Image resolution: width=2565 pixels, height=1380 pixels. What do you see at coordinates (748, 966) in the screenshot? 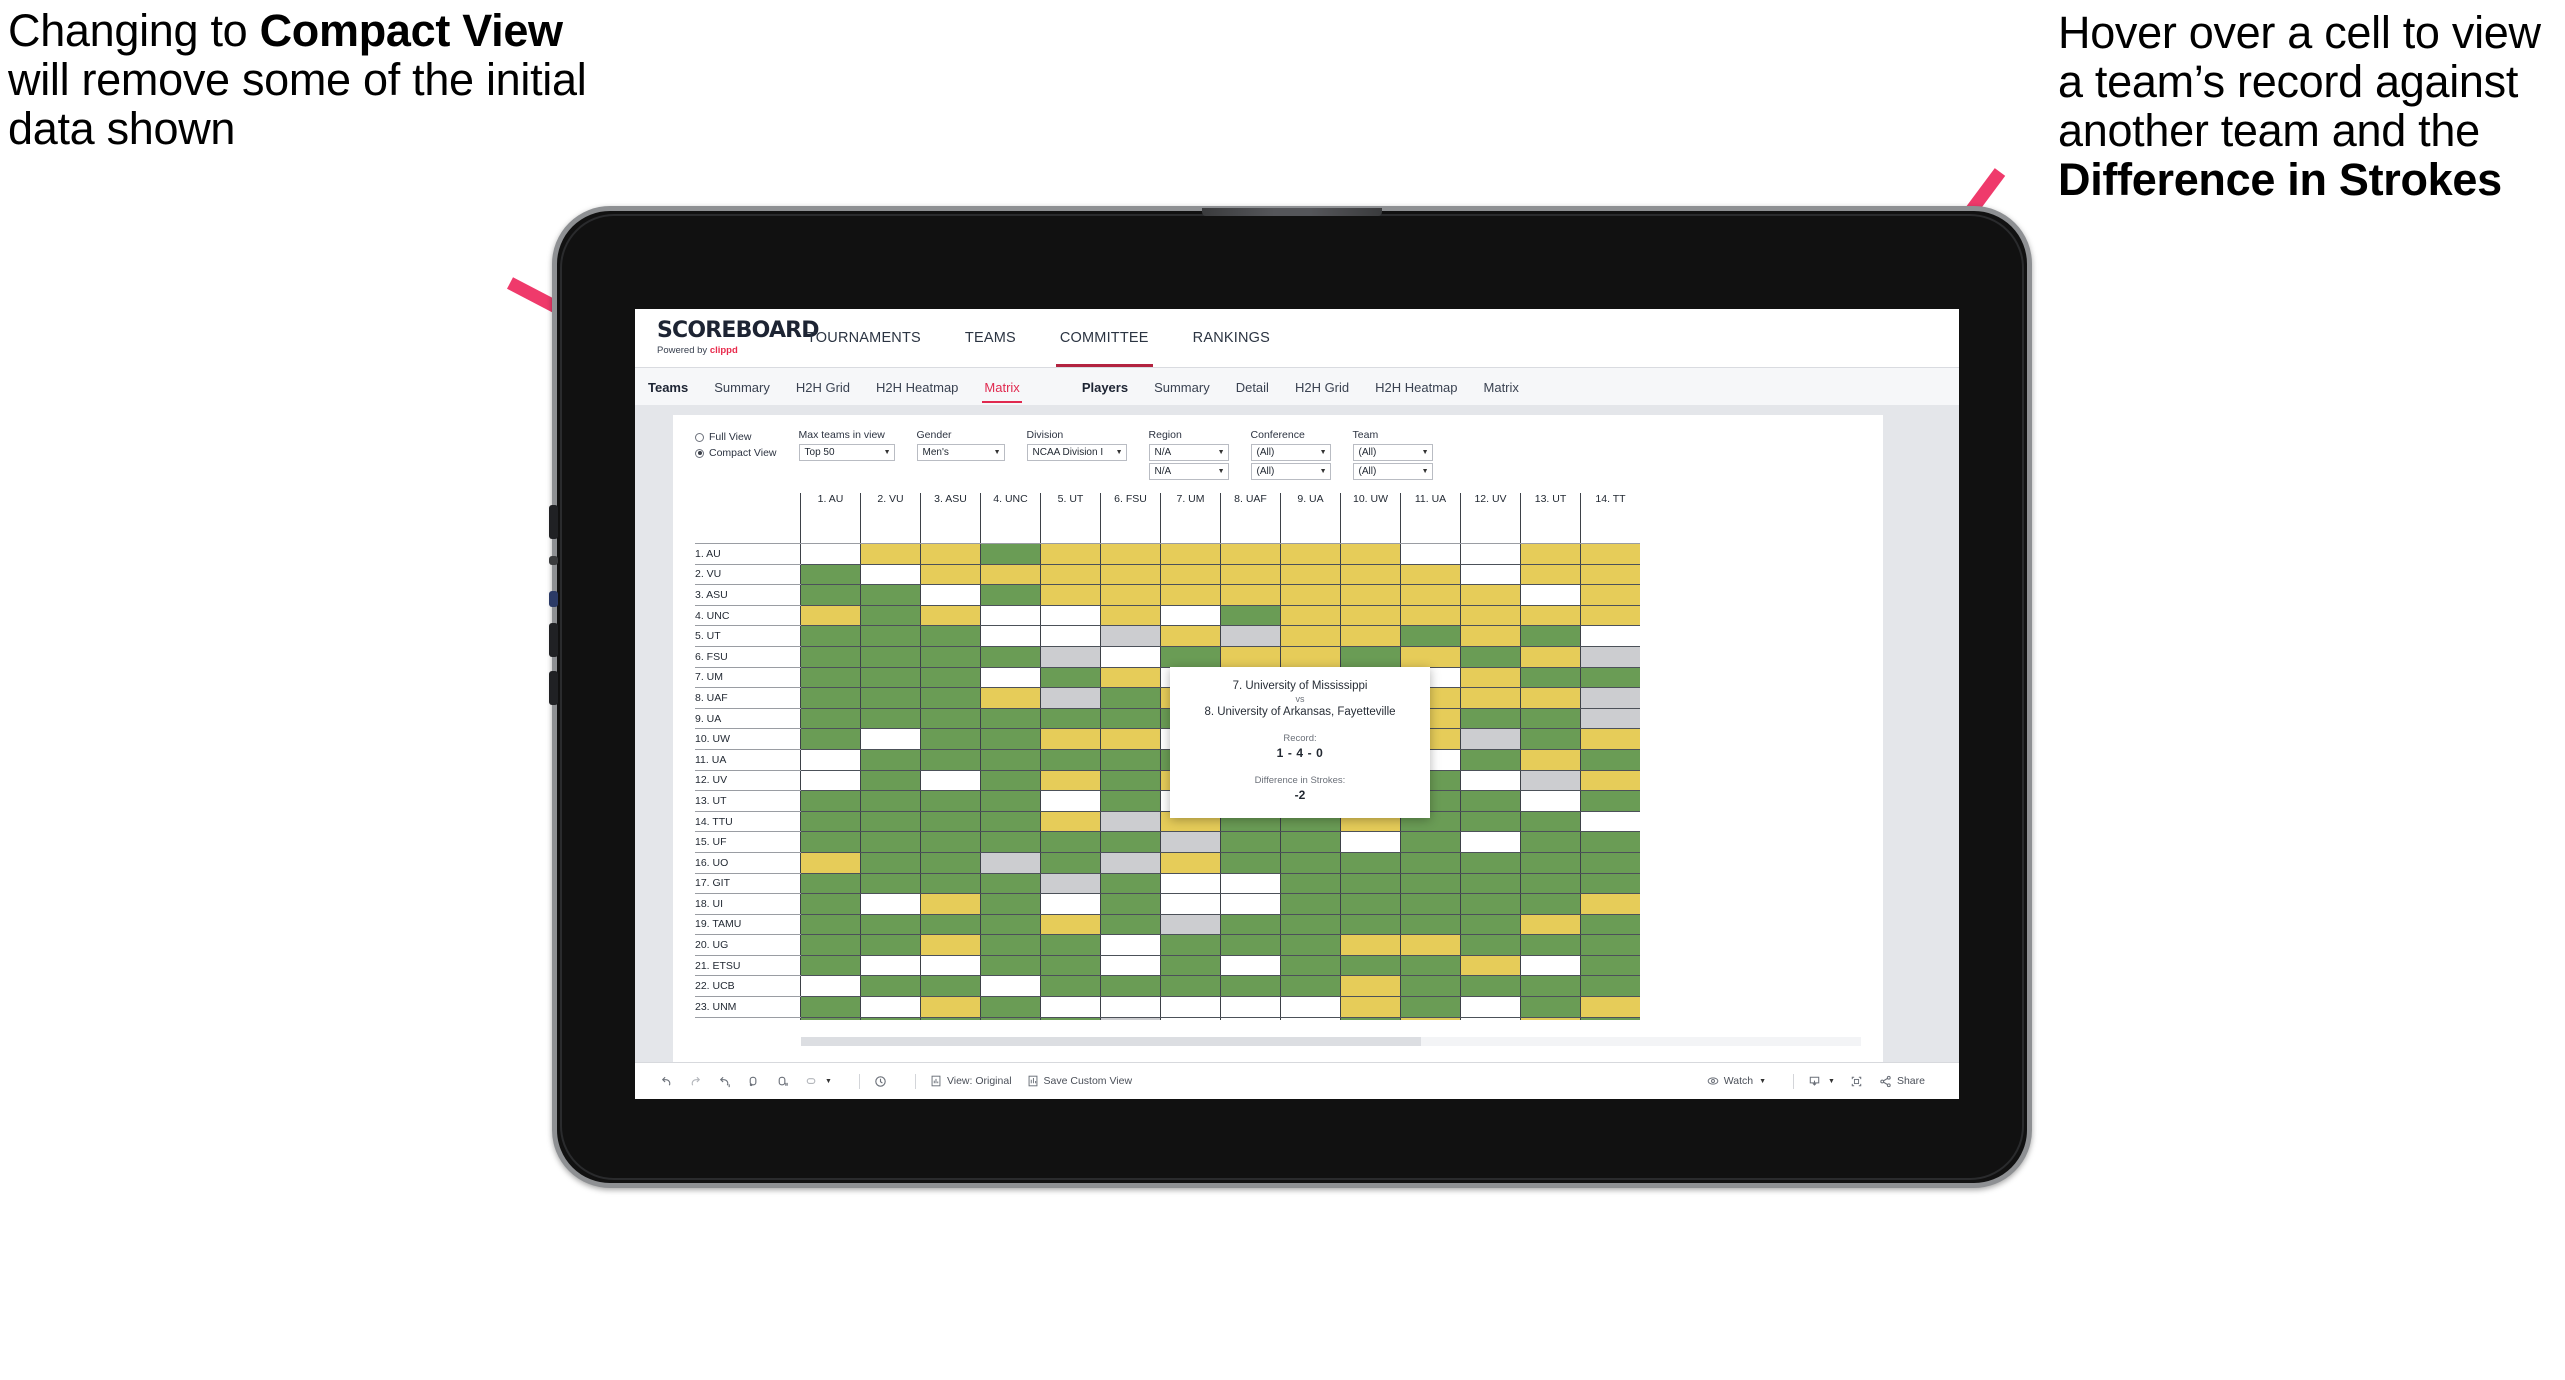
I see `matrix-row-header: 21. ETSU` at bounding box center [748, 966].